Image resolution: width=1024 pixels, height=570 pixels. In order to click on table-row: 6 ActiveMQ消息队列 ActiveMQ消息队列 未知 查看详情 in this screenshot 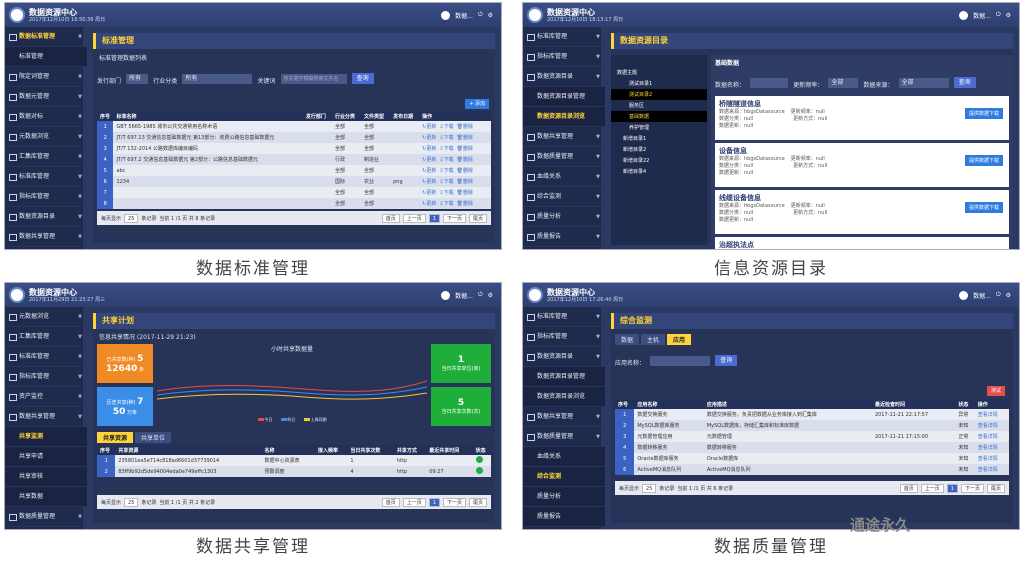, I will do `click(812, 469)`.